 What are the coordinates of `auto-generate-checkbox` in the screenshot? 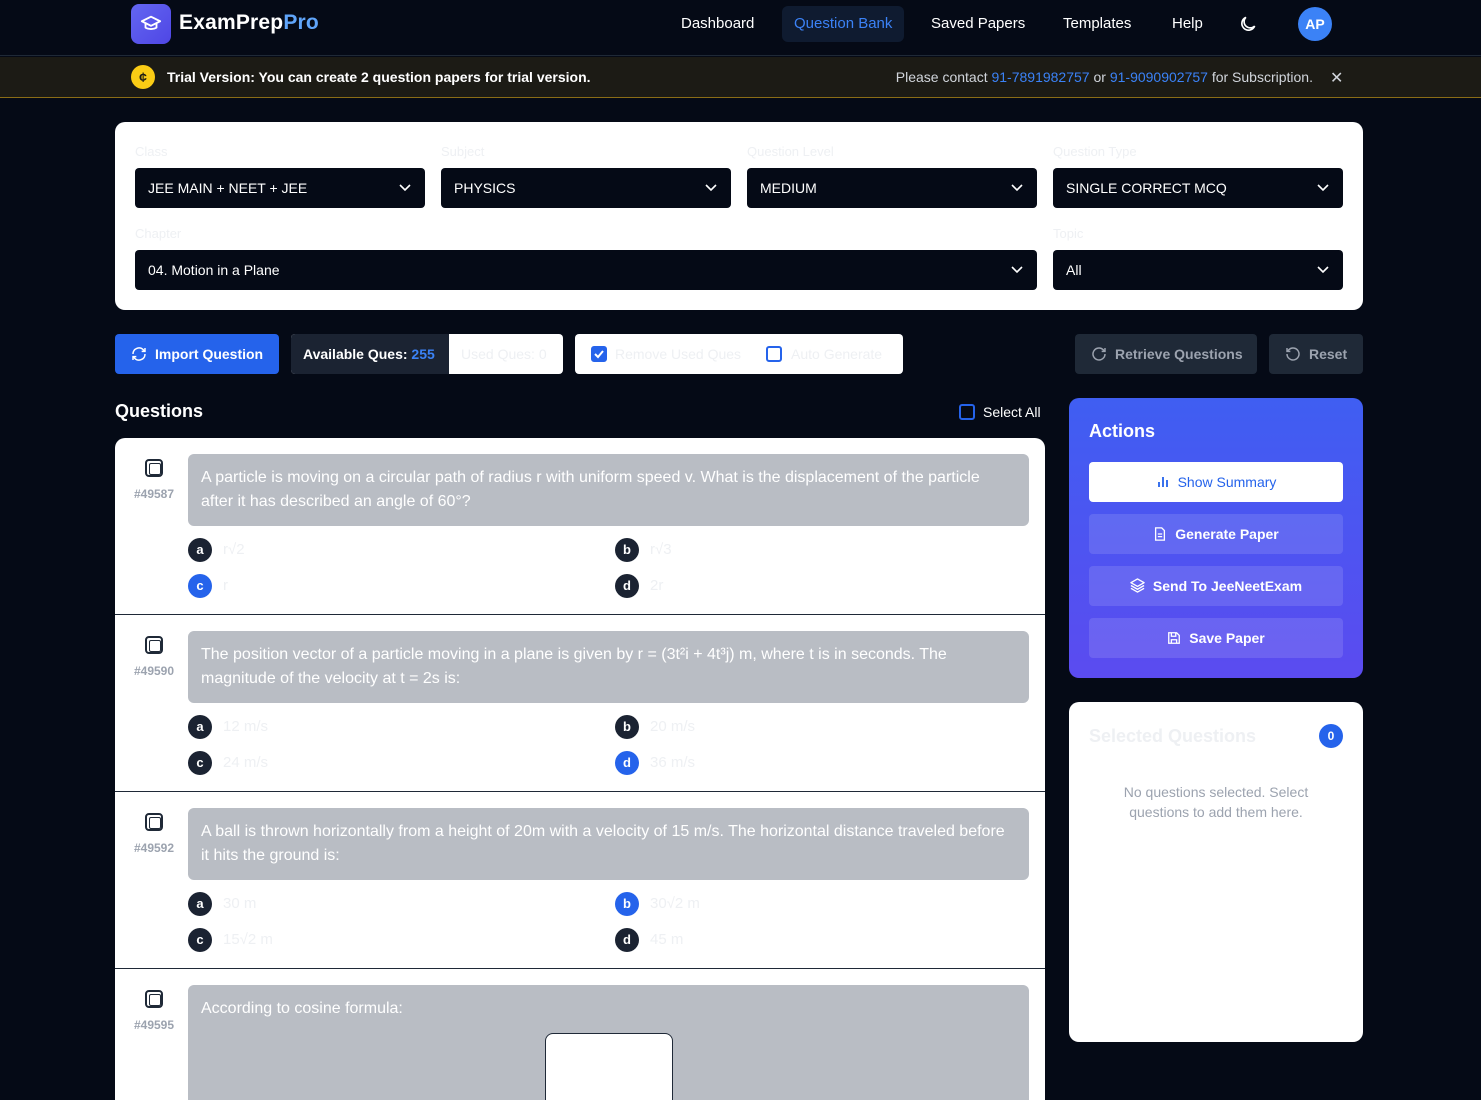 It's located at (774, 354).